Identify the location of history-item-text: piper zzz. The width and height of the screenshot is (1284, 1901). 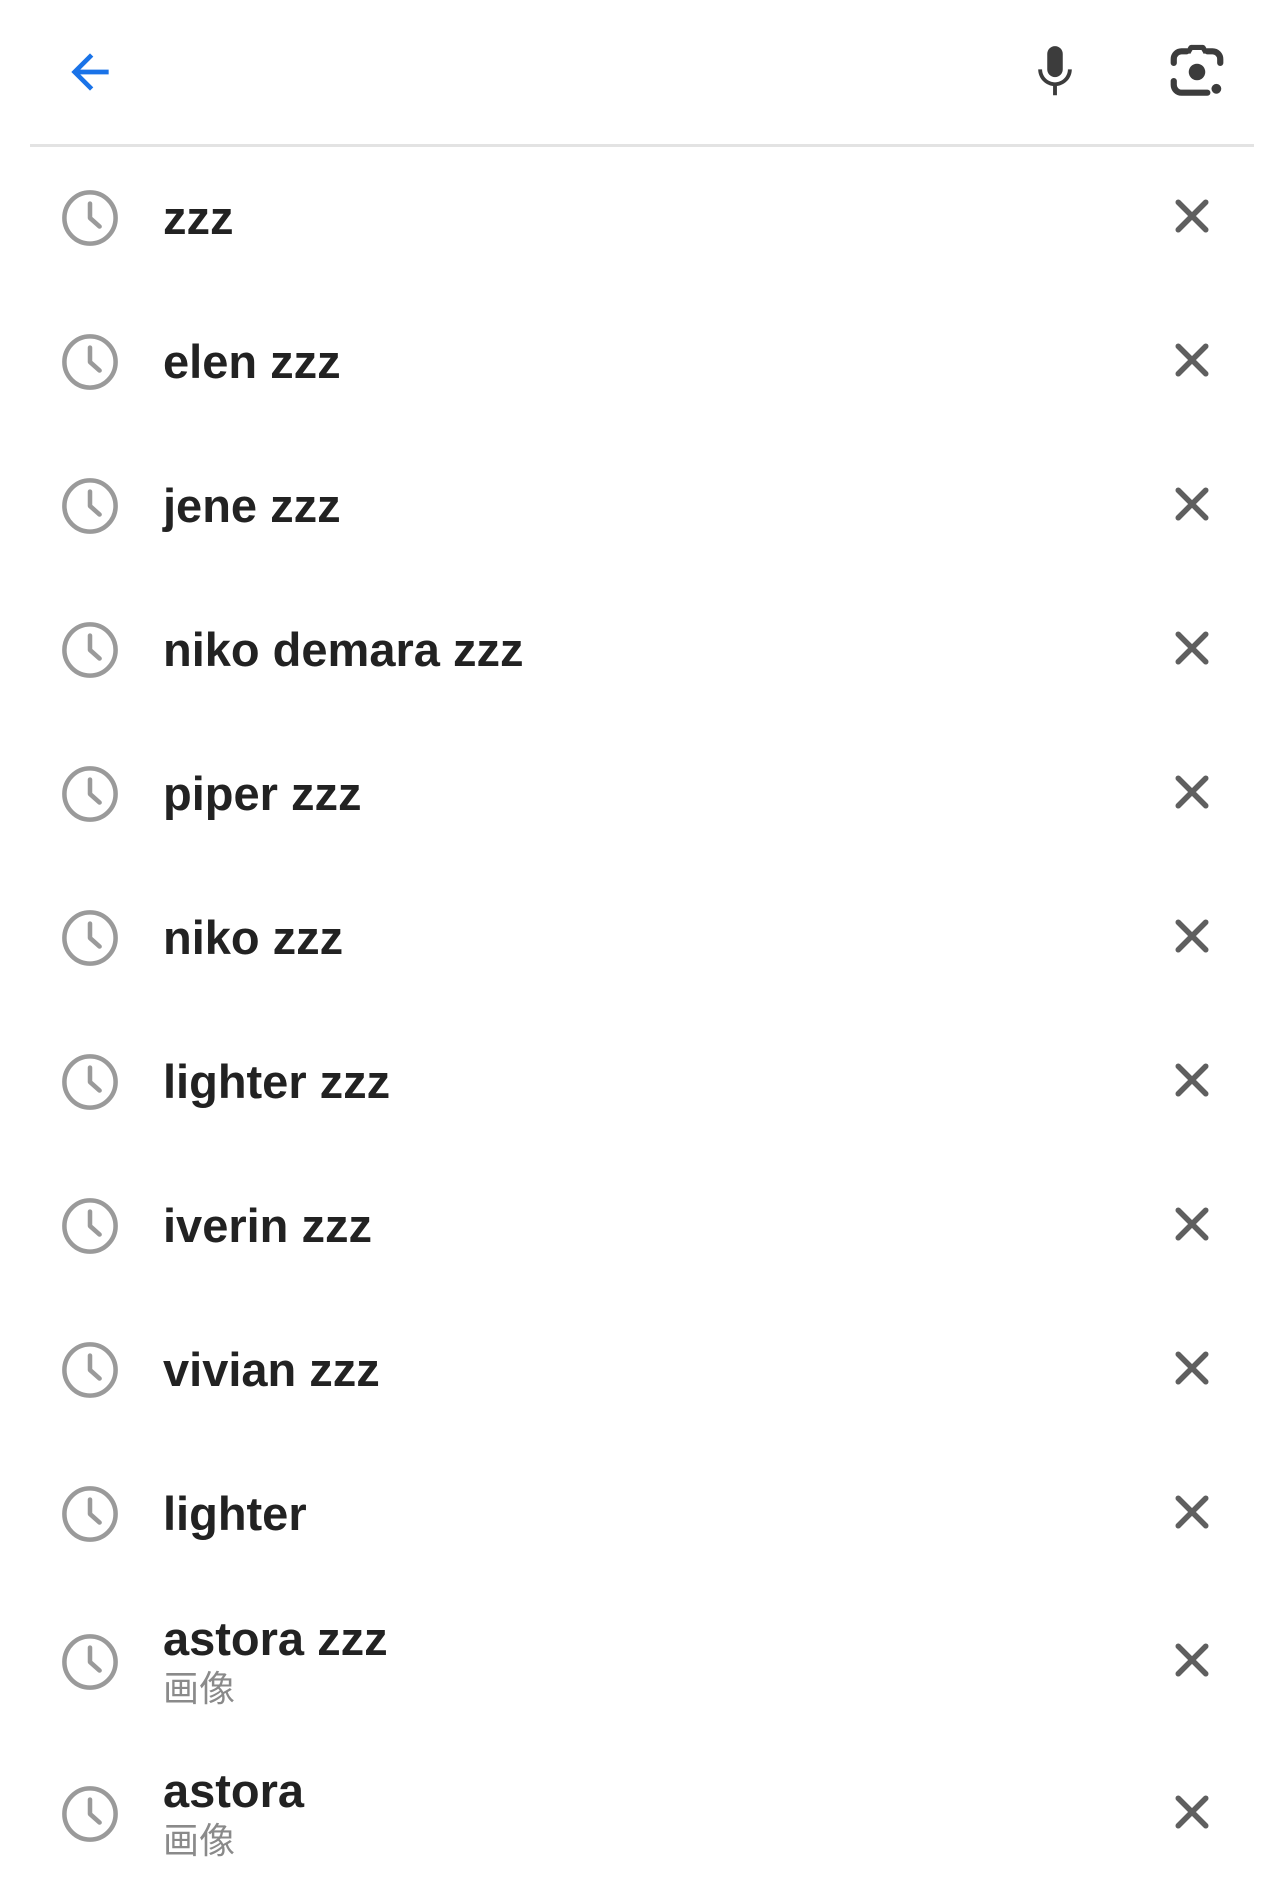
(262, 794).